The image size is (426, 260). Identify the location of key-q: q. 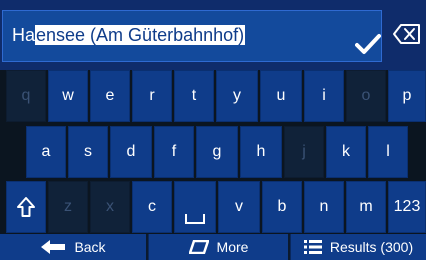
(26, 96).